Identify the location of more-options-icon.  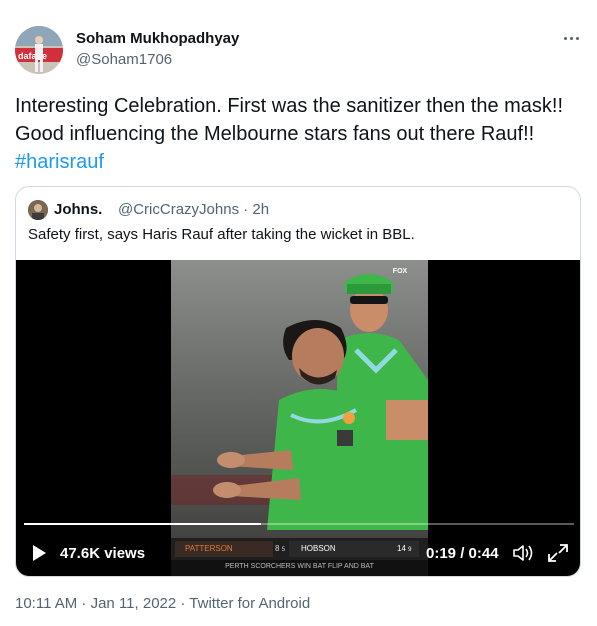
(571, 38).